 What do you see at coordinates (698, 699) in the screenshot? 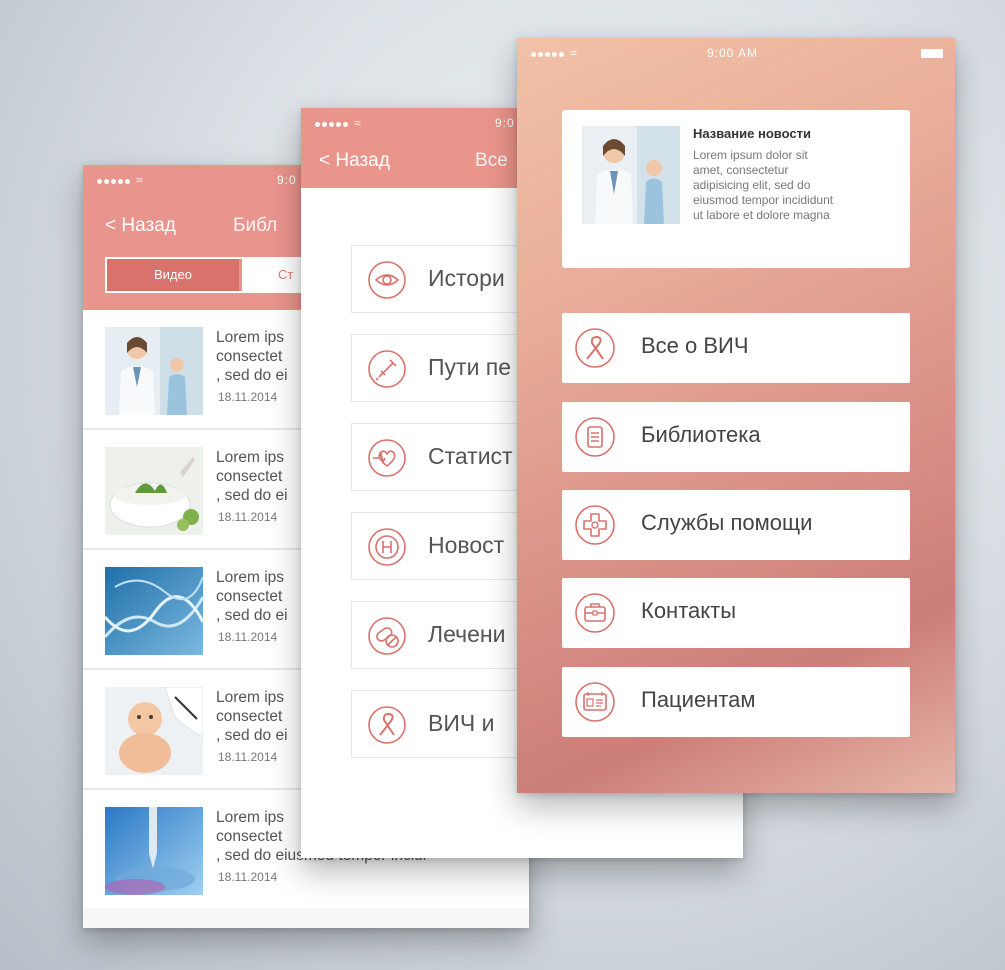
I see `menu-item-label: Пациентам` at bounding box center [698, 699].